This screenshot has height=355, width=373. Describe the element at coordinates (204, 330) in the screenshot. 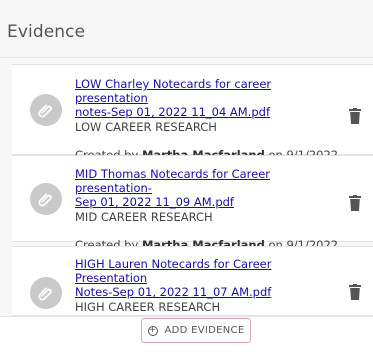

I see `add-evidence-label: ADD EVIDENCE` at that location.